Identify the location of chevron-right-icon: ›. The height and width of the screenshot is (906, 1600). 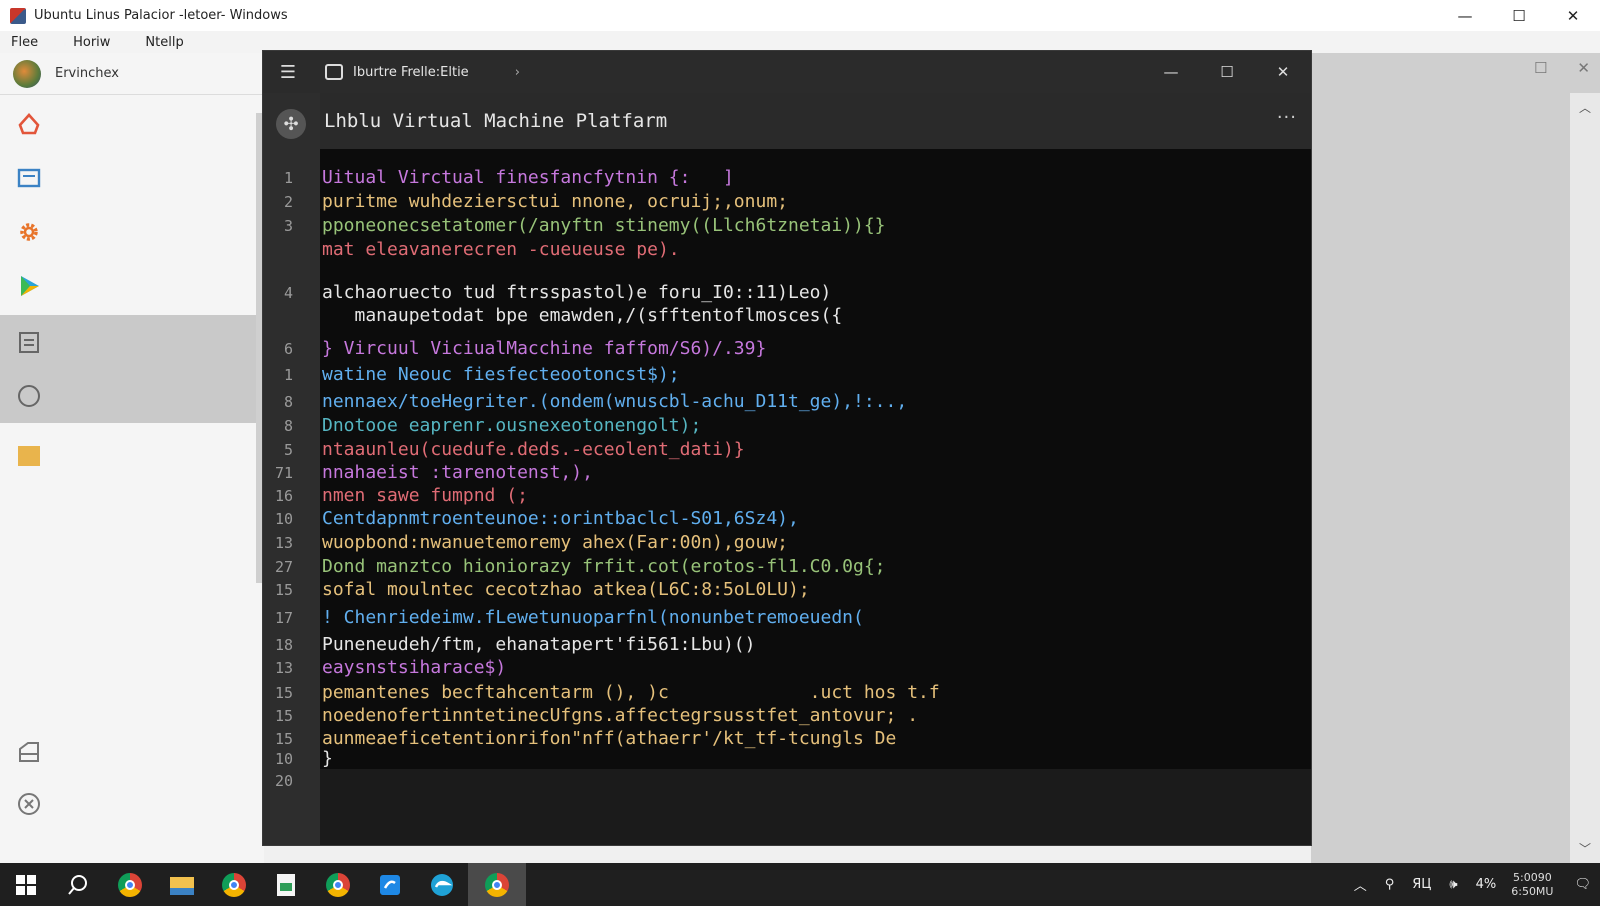
(517, 72).